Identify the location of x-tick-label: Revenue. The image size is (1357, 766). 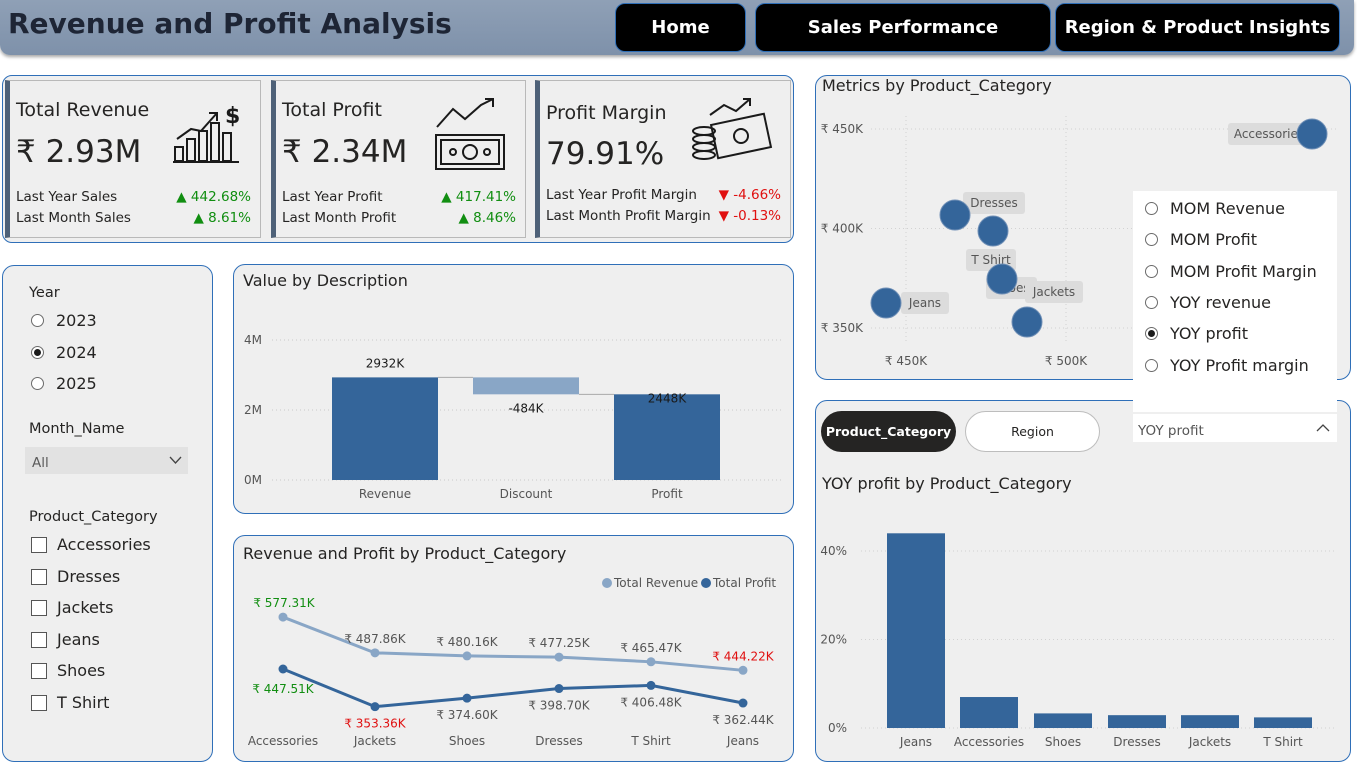
(385, 494).